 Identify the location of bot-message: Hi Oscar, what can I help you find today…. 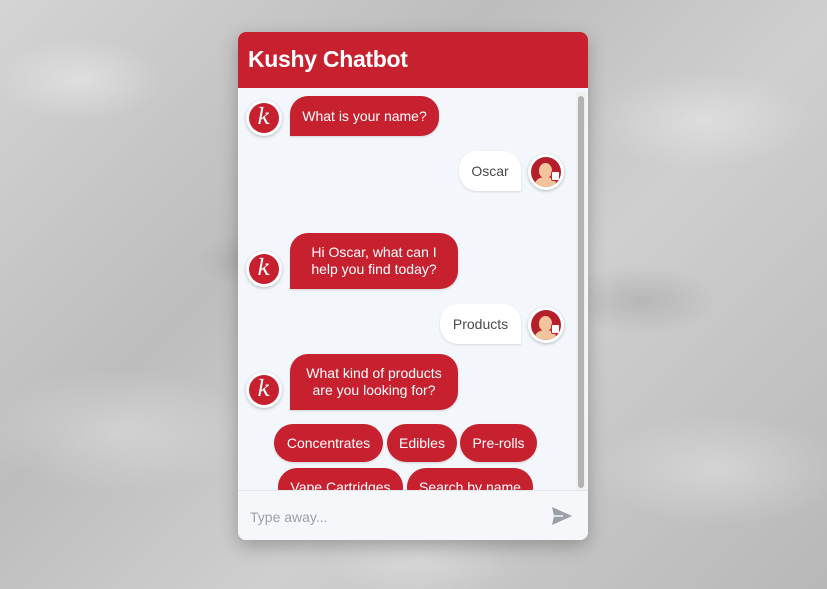
(374, 261).